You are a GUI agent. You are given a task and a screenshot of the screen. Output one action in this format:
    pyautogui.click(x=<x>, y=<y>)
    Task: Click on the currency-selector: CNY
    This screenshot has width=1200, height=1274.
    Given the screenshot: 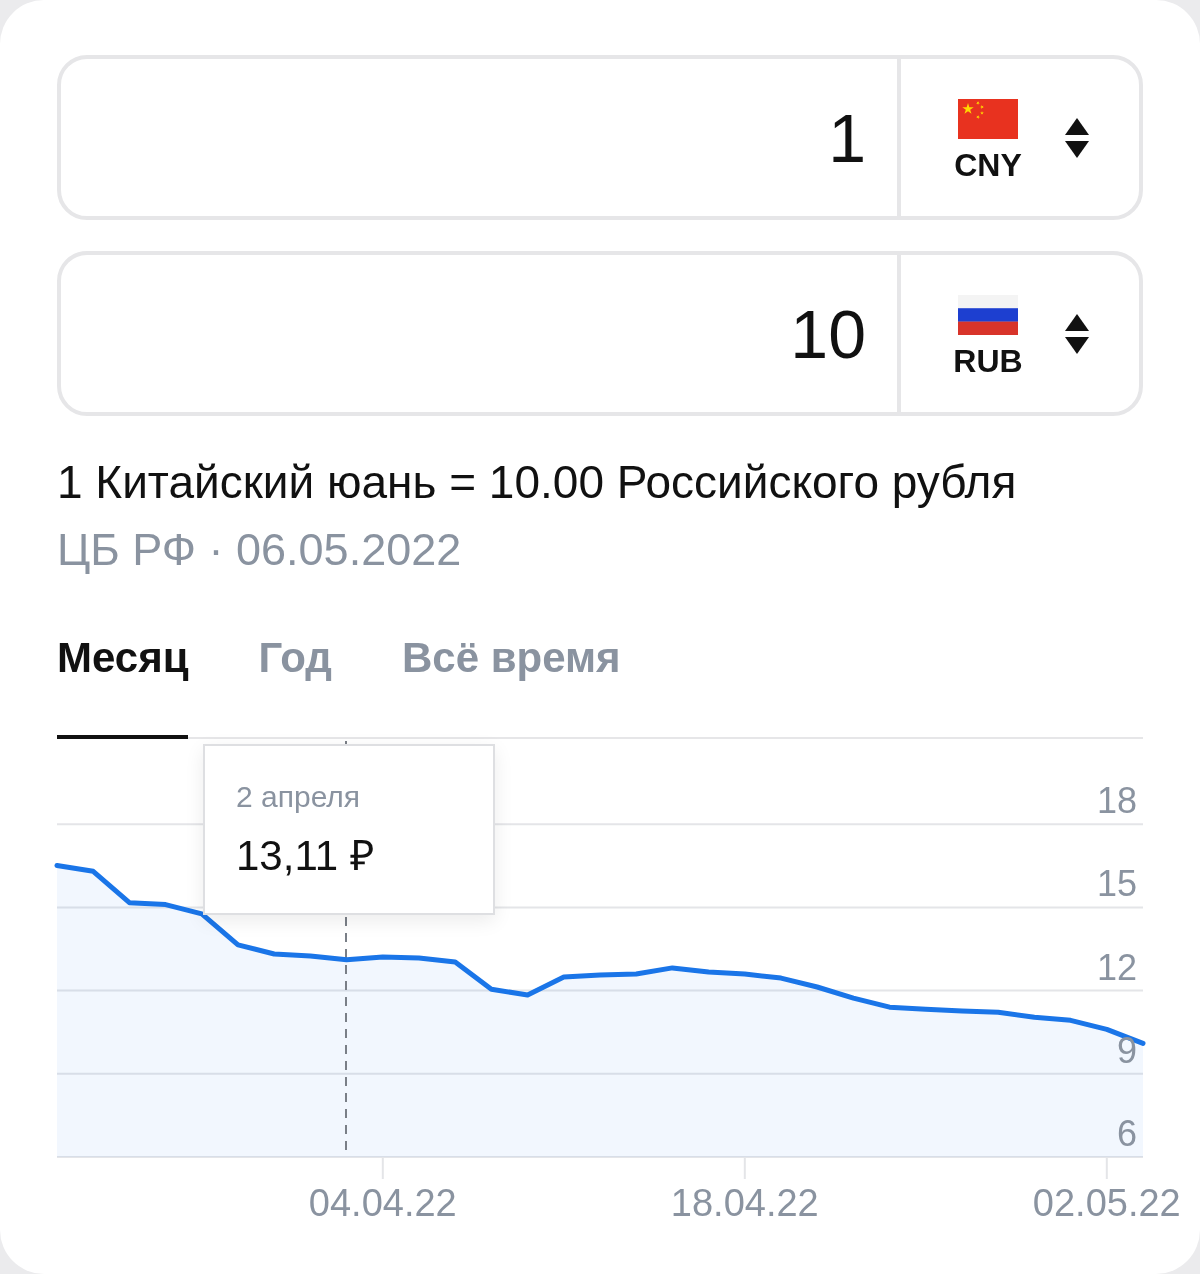 What is the action you would take?
    pyautogui.click(x=1018, y=137)
    